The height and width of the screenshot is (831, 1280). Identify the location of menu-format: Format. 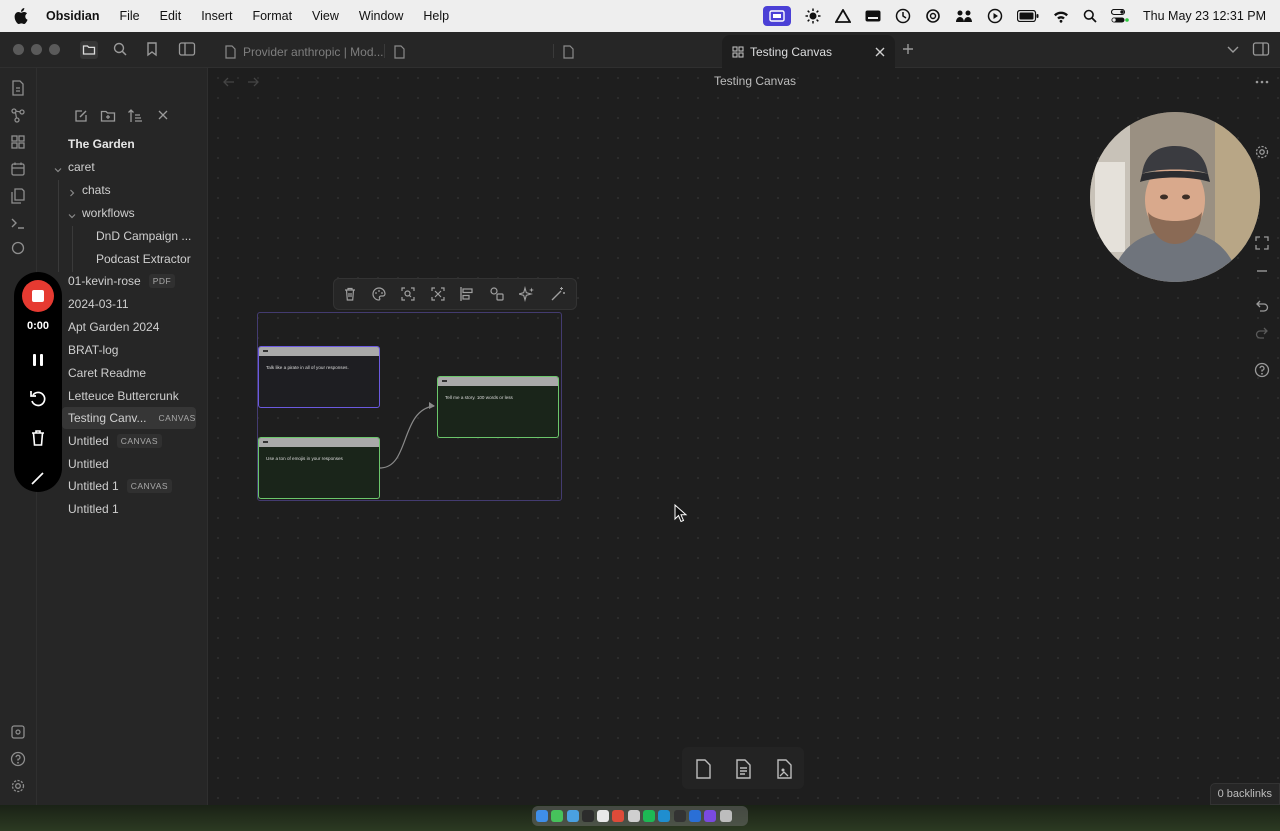
(272, 16).